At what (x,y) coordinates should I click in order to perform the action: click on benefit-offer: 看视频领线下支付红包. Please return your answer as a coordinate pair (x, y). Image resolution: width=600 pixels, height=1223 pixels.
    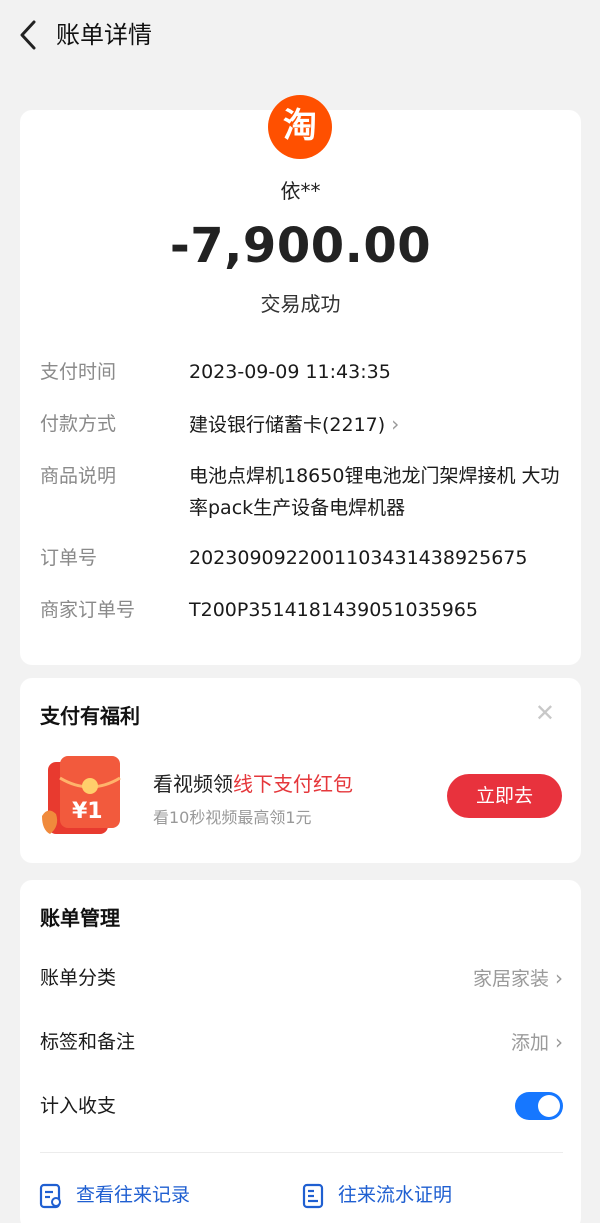
    Looking at the image, I should click on (253, 782).